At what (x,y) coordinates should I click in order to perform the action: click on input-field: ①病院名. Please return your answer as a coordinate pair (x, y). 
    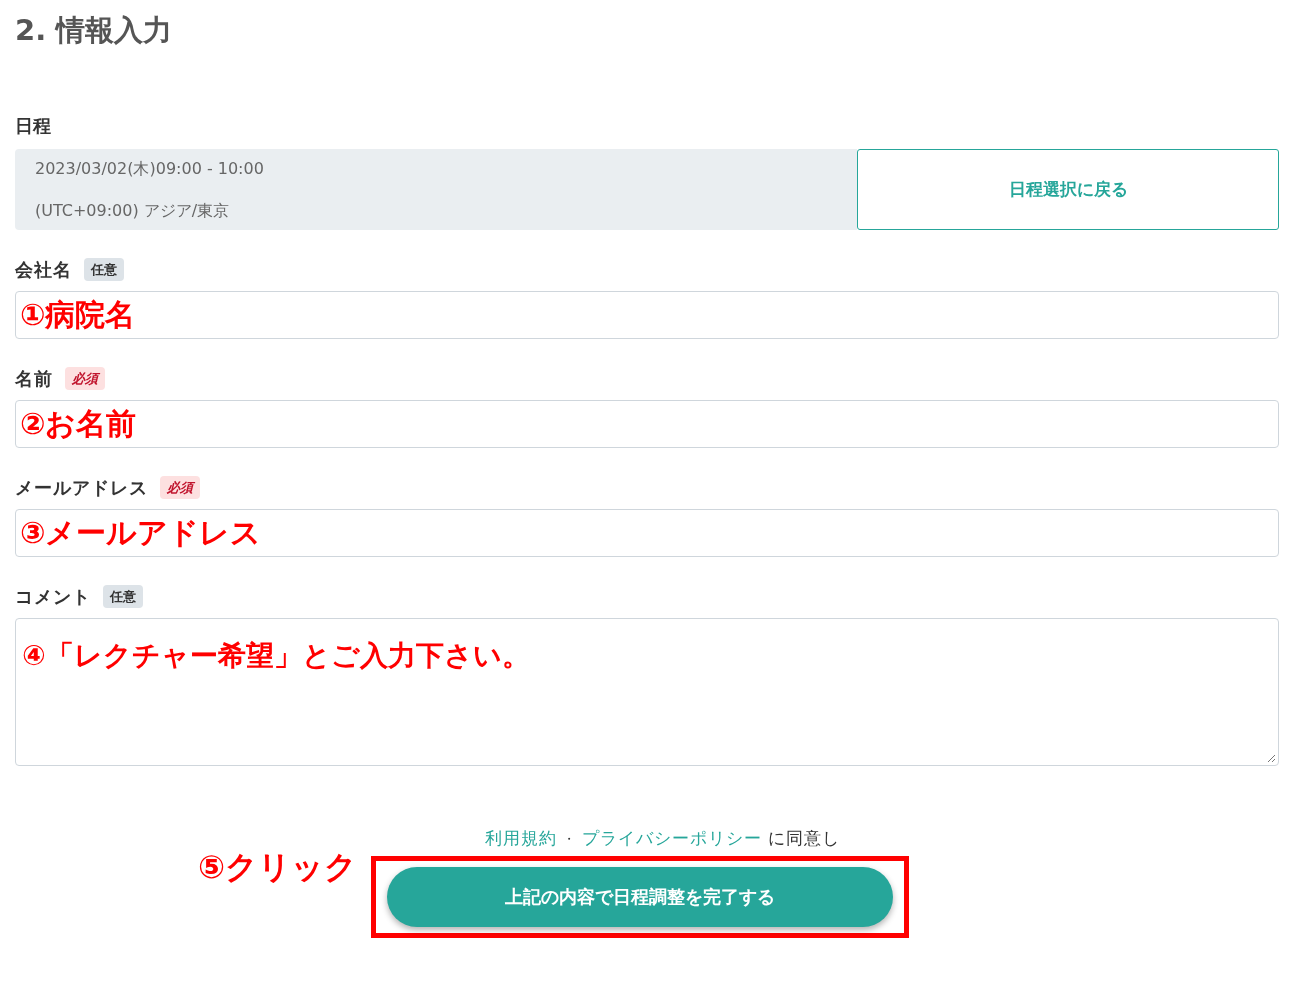
    Looking at the image, I should click on (647, 315).